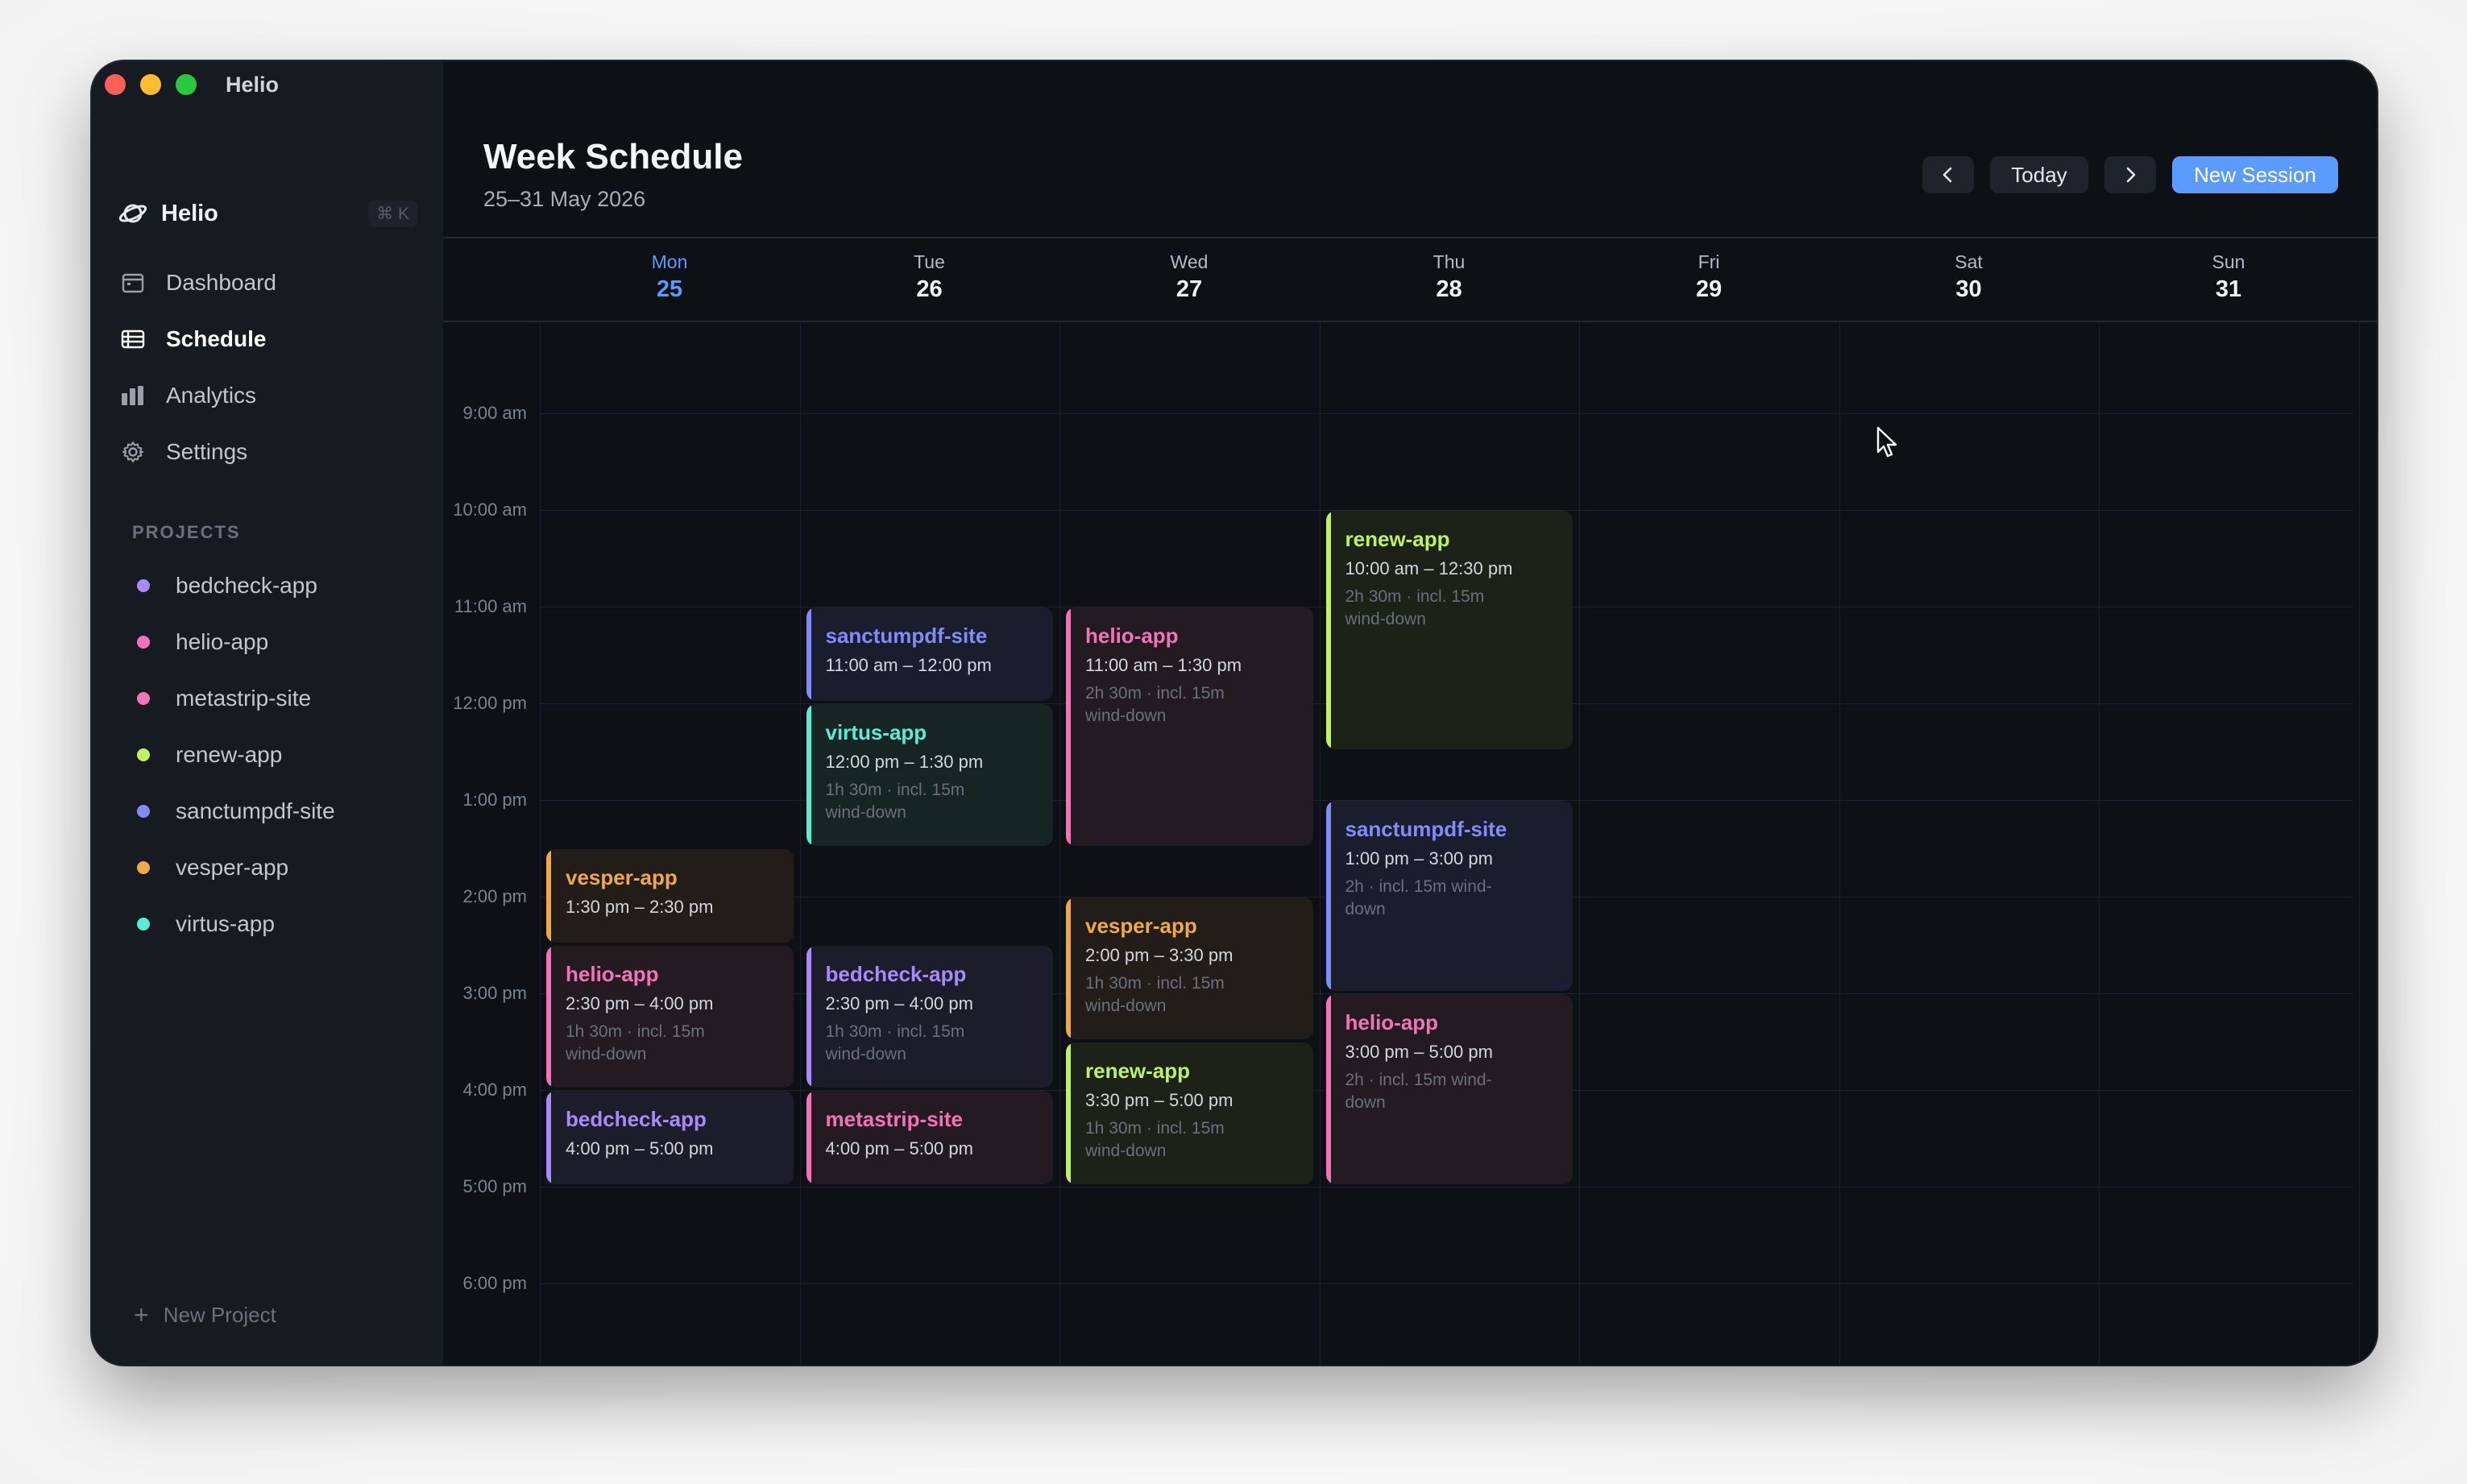 This screenshot has height=1484, width=2467. I want to click on day-header-sat: Sat 30, so click(1969, 277).